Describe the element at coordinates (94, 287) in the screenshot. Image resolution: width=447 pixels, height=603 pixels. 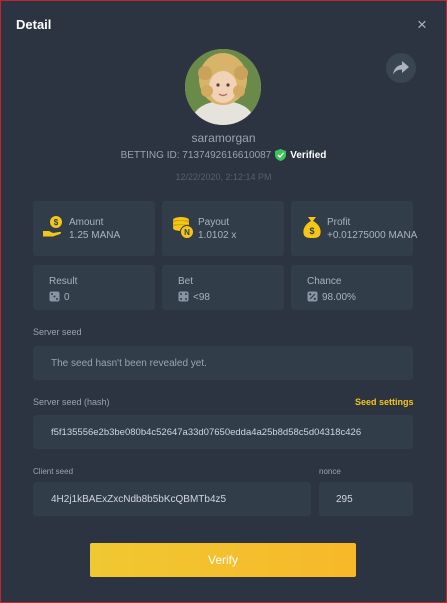
I see `result-card: Result 0` at that location.